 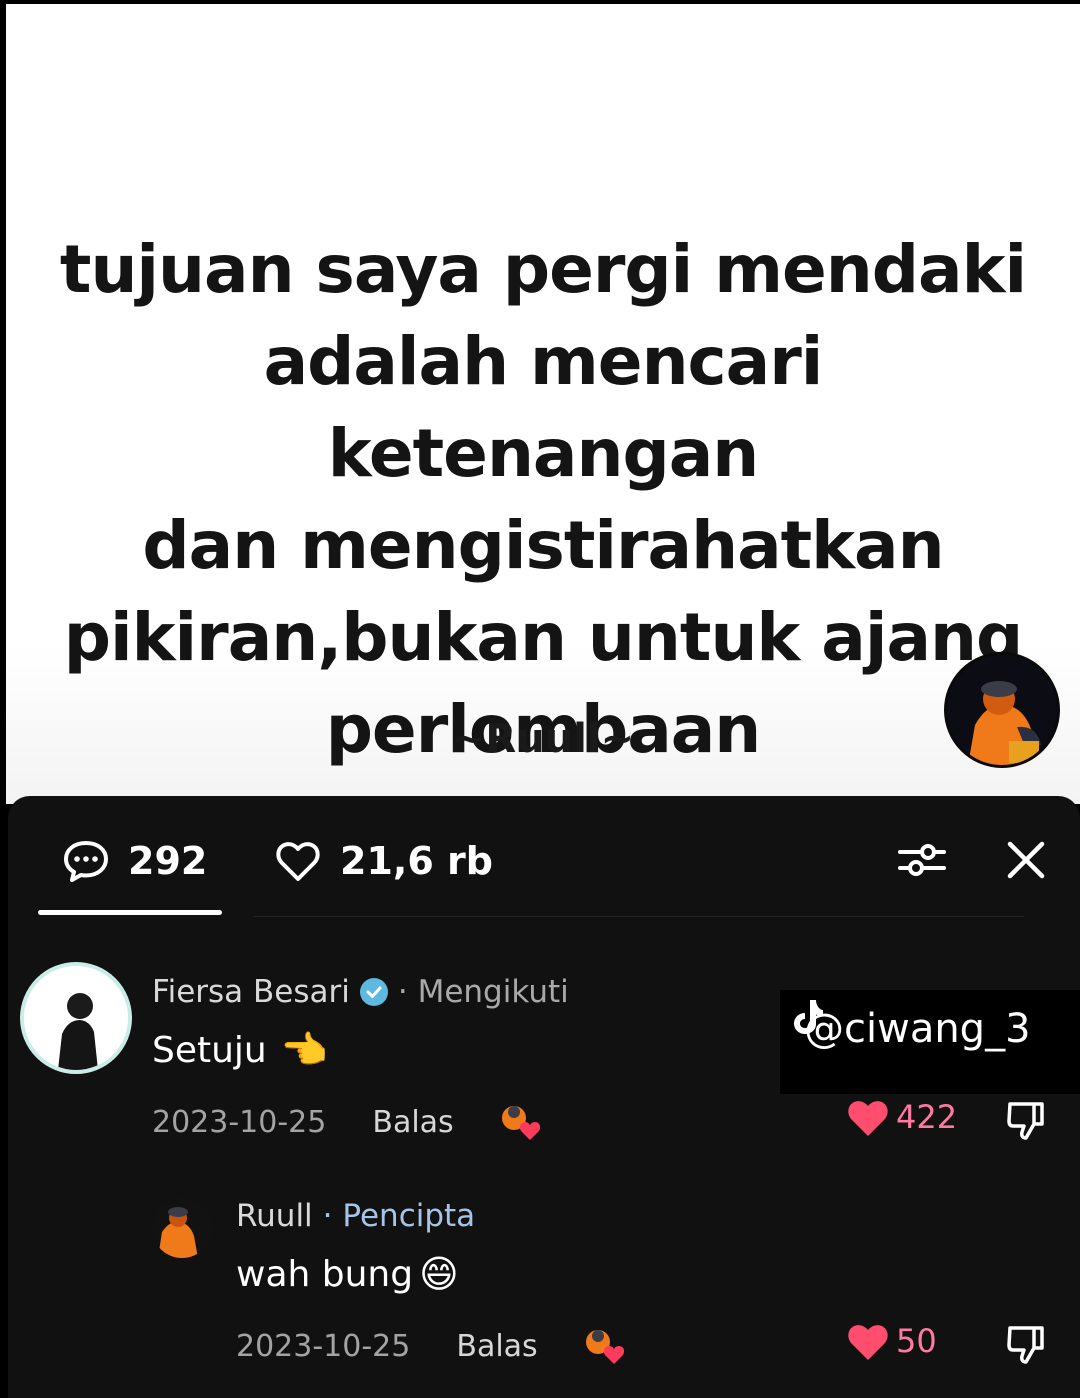 I want to click on comment-tabs: 292 21,6 rb, so click(x=544, y=858).